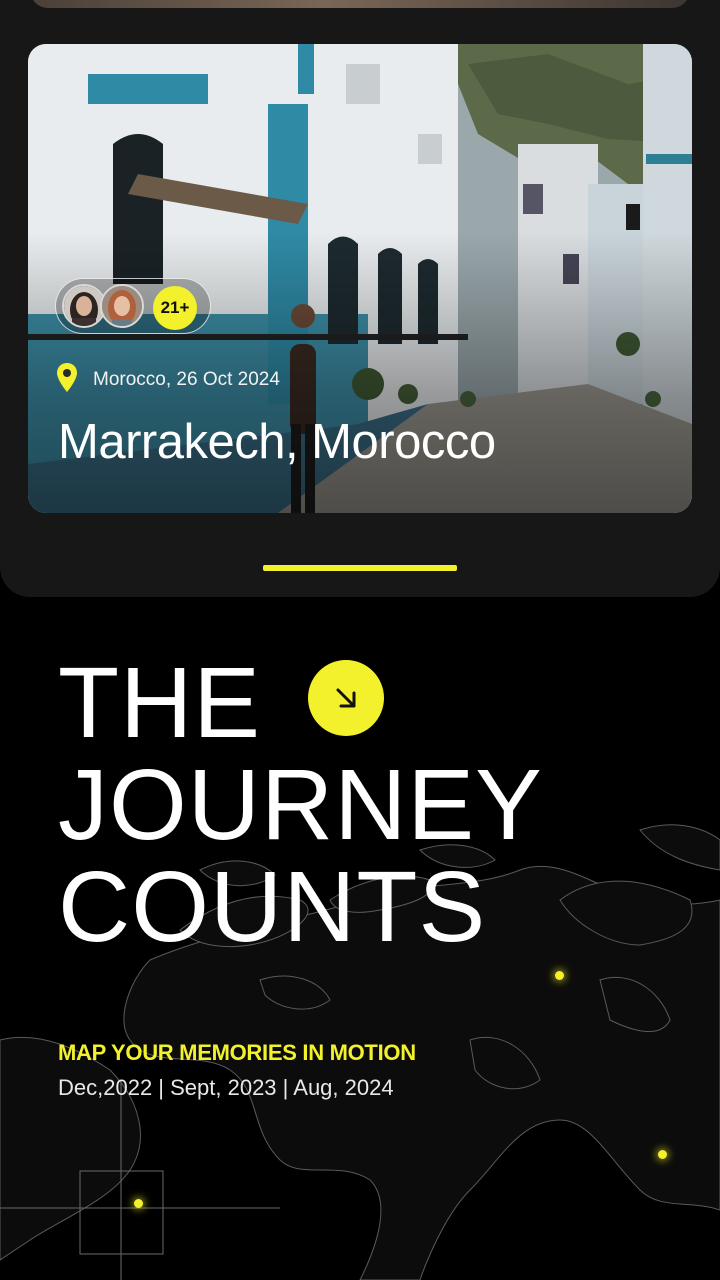 This screenshot has width=720, height=1280. What do you see at coordinates (122, 306) in the screenshot?
I see `avatar` at bounding box center [122, 306].